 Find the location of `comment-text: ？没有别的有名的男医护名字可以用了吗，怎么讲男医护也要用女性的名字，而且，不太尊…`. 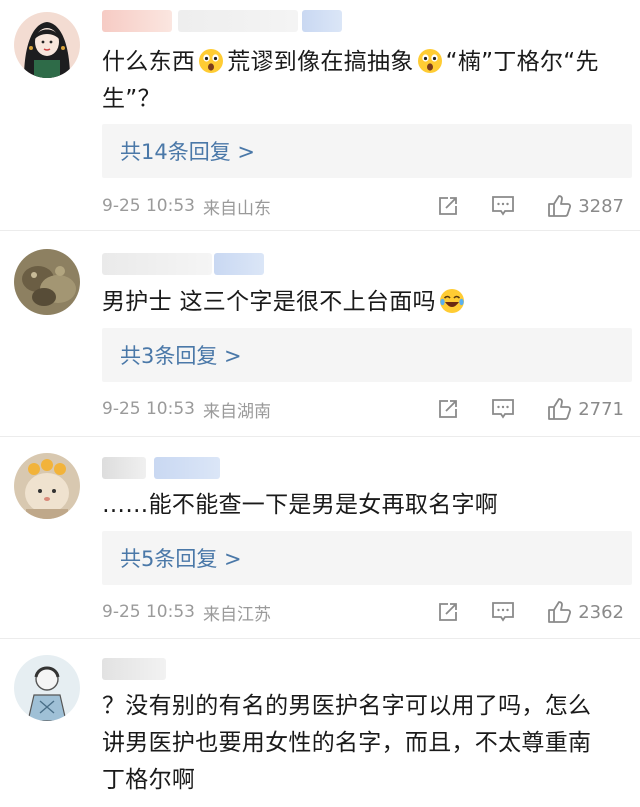

comment-text: ？没有别的有名的男医护名字可以用了吗，怎么讲男医护也要用女性的名字，而且，不太尊… is located at coordinates (347, 743).